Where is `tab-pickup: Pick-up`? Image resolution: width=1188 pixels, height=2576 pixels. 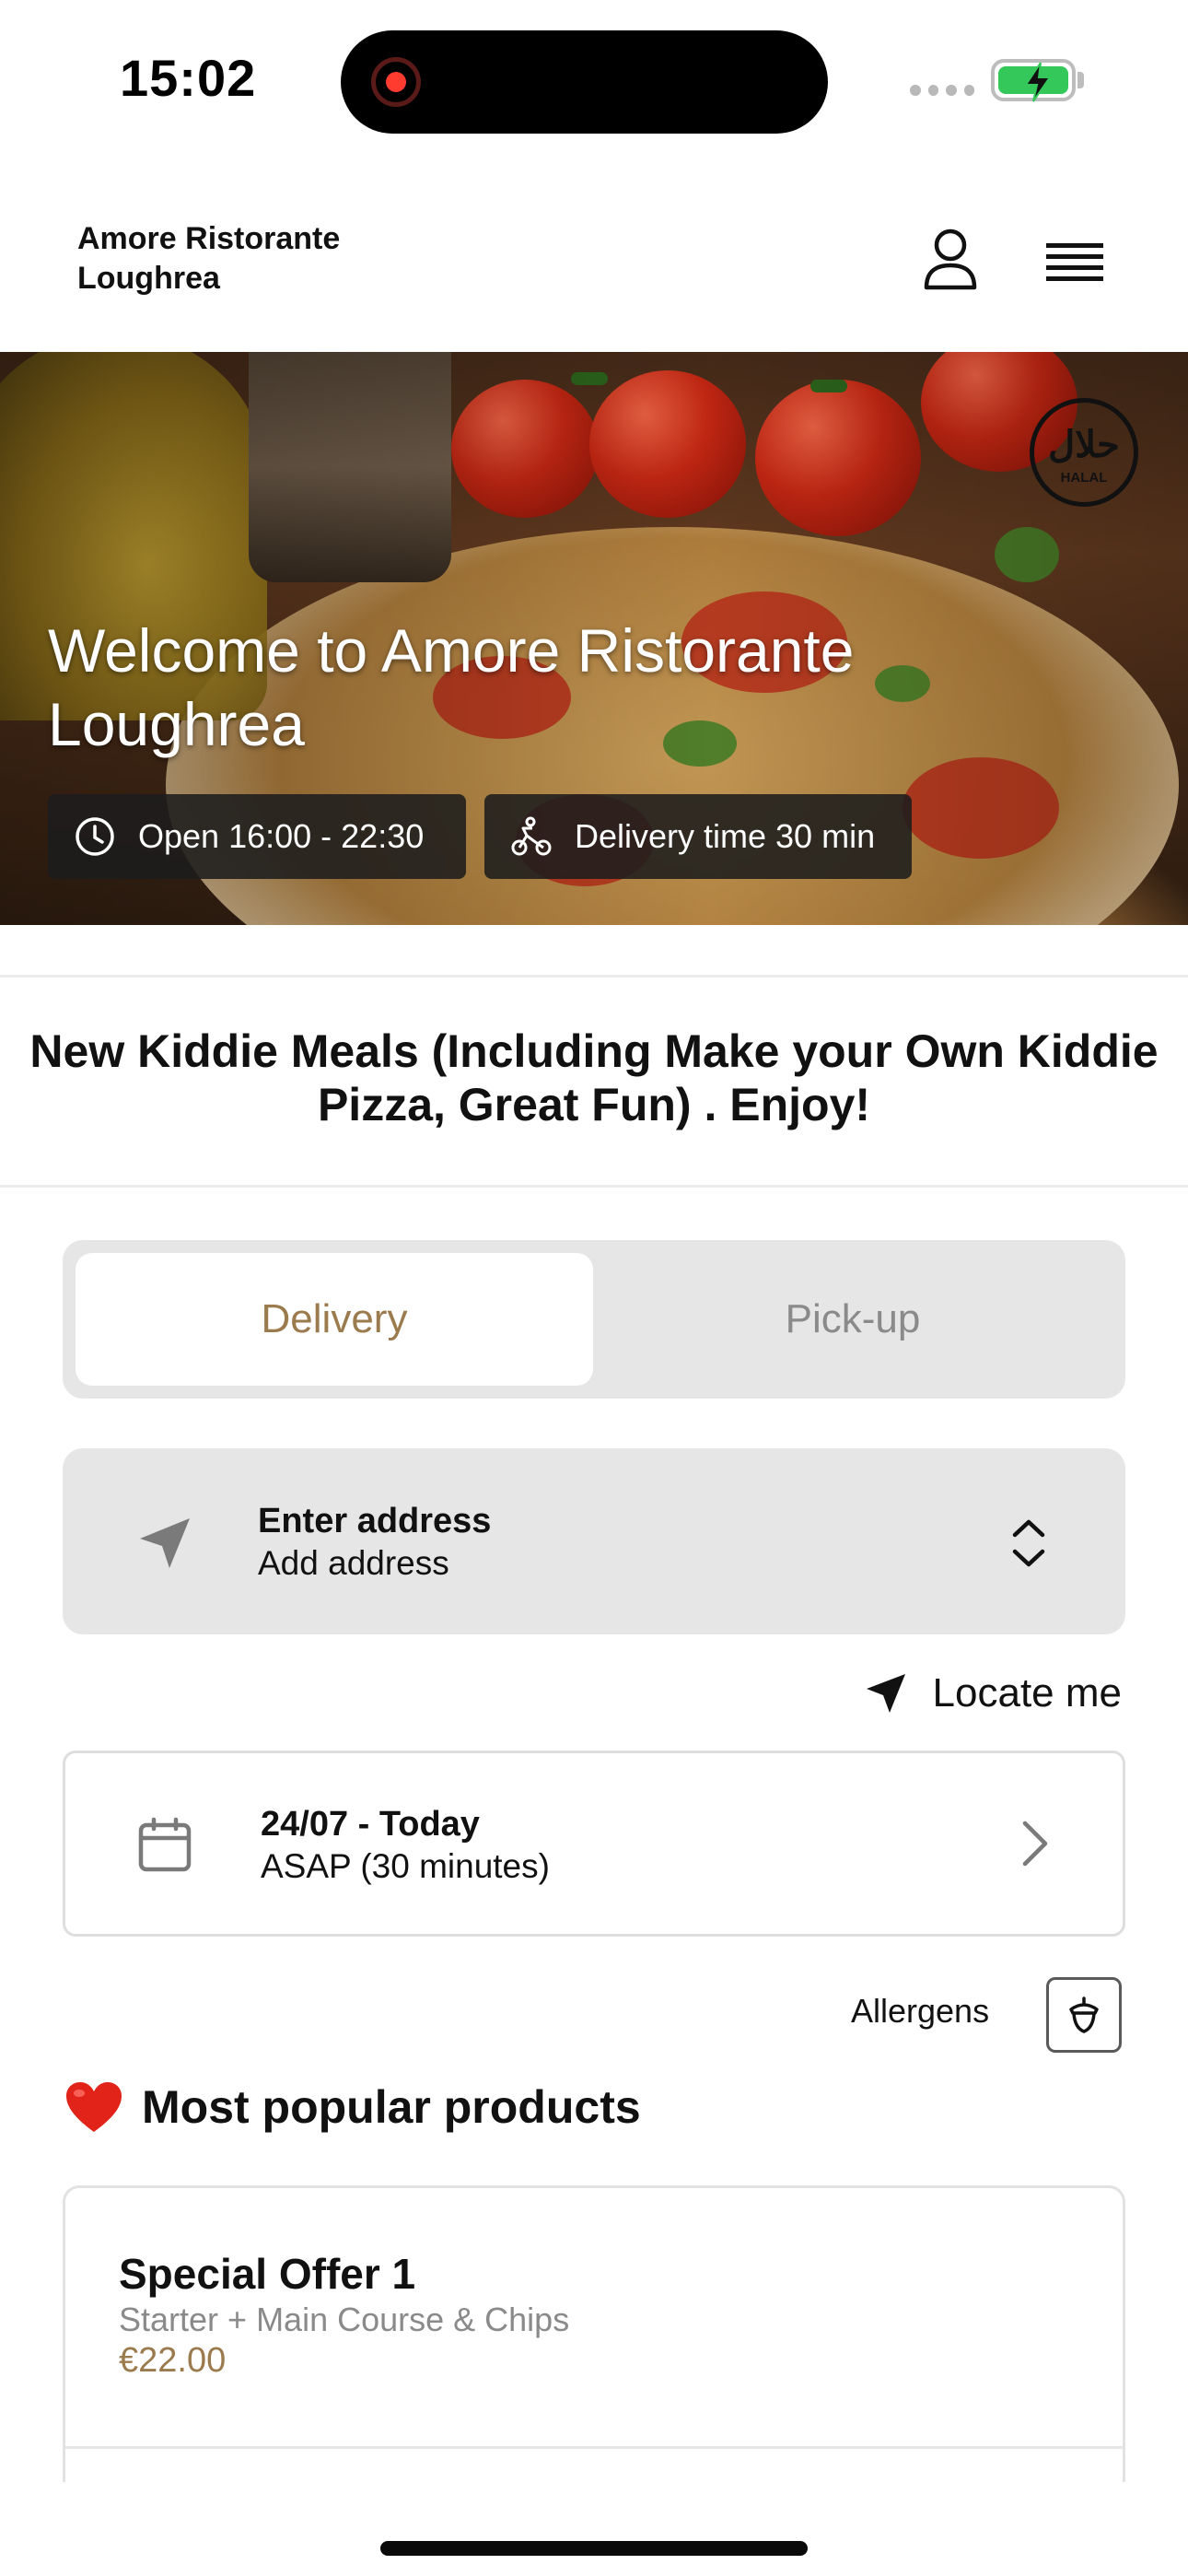 tab-pickup: Pick-up is located at coordinates (852, 1319).